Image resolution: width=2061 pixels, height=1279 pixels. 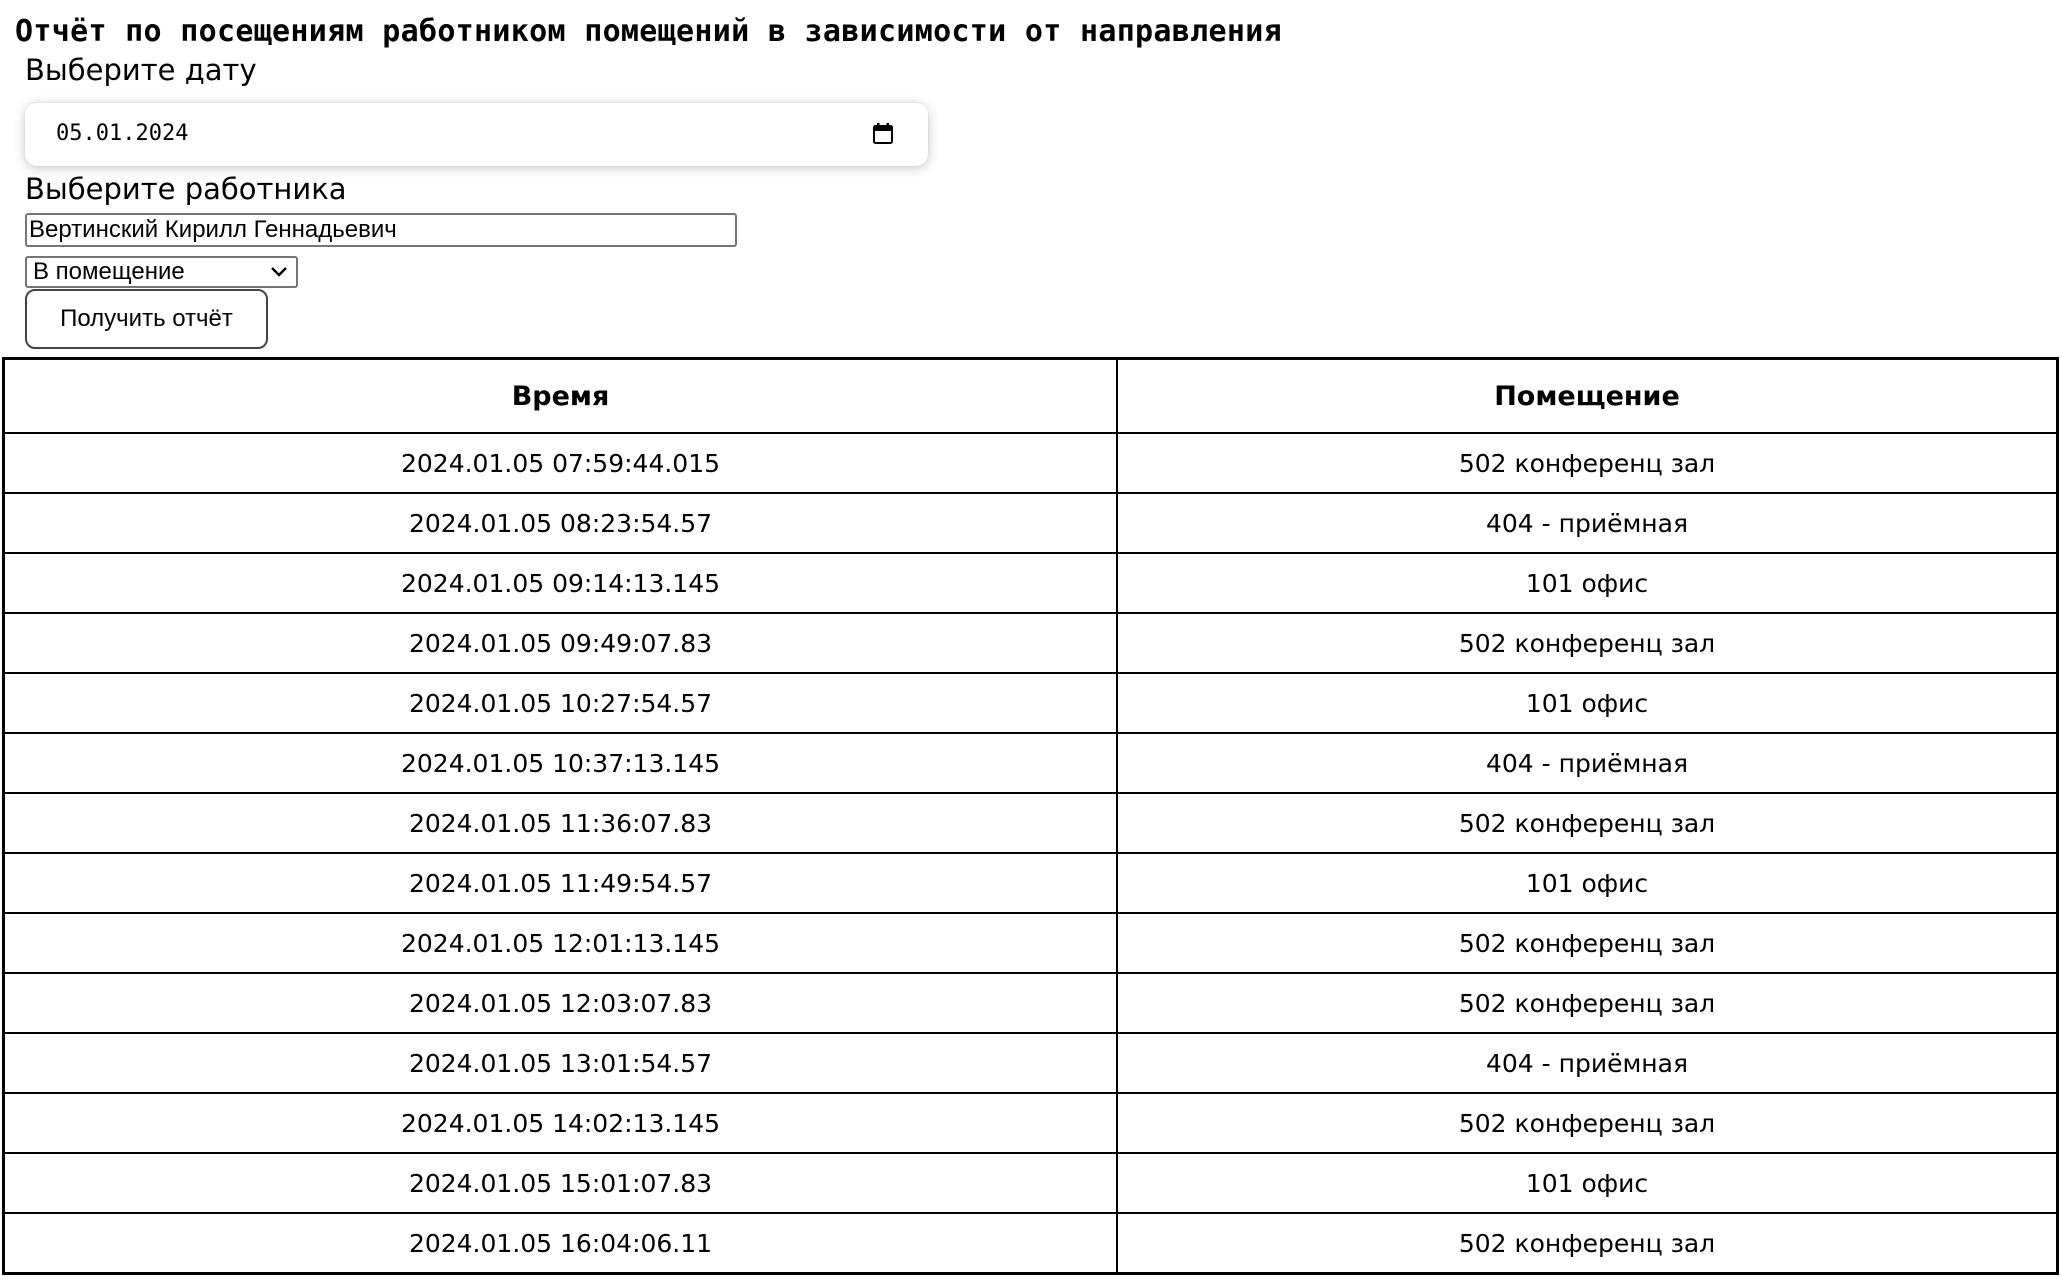 What do you see at coordinates (560, 583) in the screenshot?
I see `time-cell: 2024.01.05 09:14:13.145` at bounding box center [560, 583].